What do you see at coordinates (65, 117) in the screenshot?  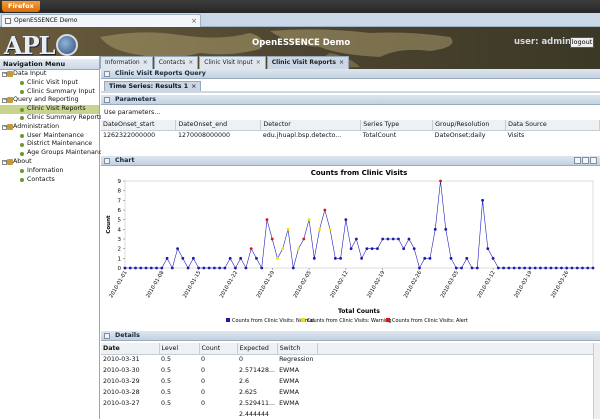 I see `nav-item-label: Clinic Summary Reports` at bounding box center [65, 117].